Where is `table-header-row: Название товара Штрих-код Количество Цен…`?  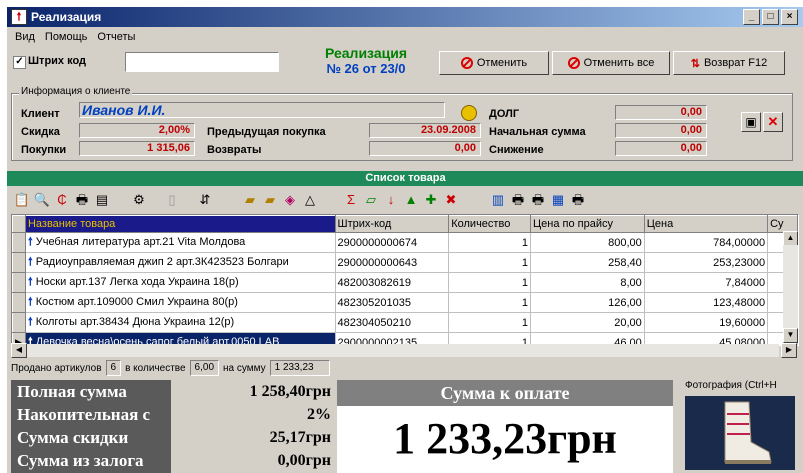
table-header-row: Название товара Штрих-код Количество Цен… is located at coordinates (405, 224).